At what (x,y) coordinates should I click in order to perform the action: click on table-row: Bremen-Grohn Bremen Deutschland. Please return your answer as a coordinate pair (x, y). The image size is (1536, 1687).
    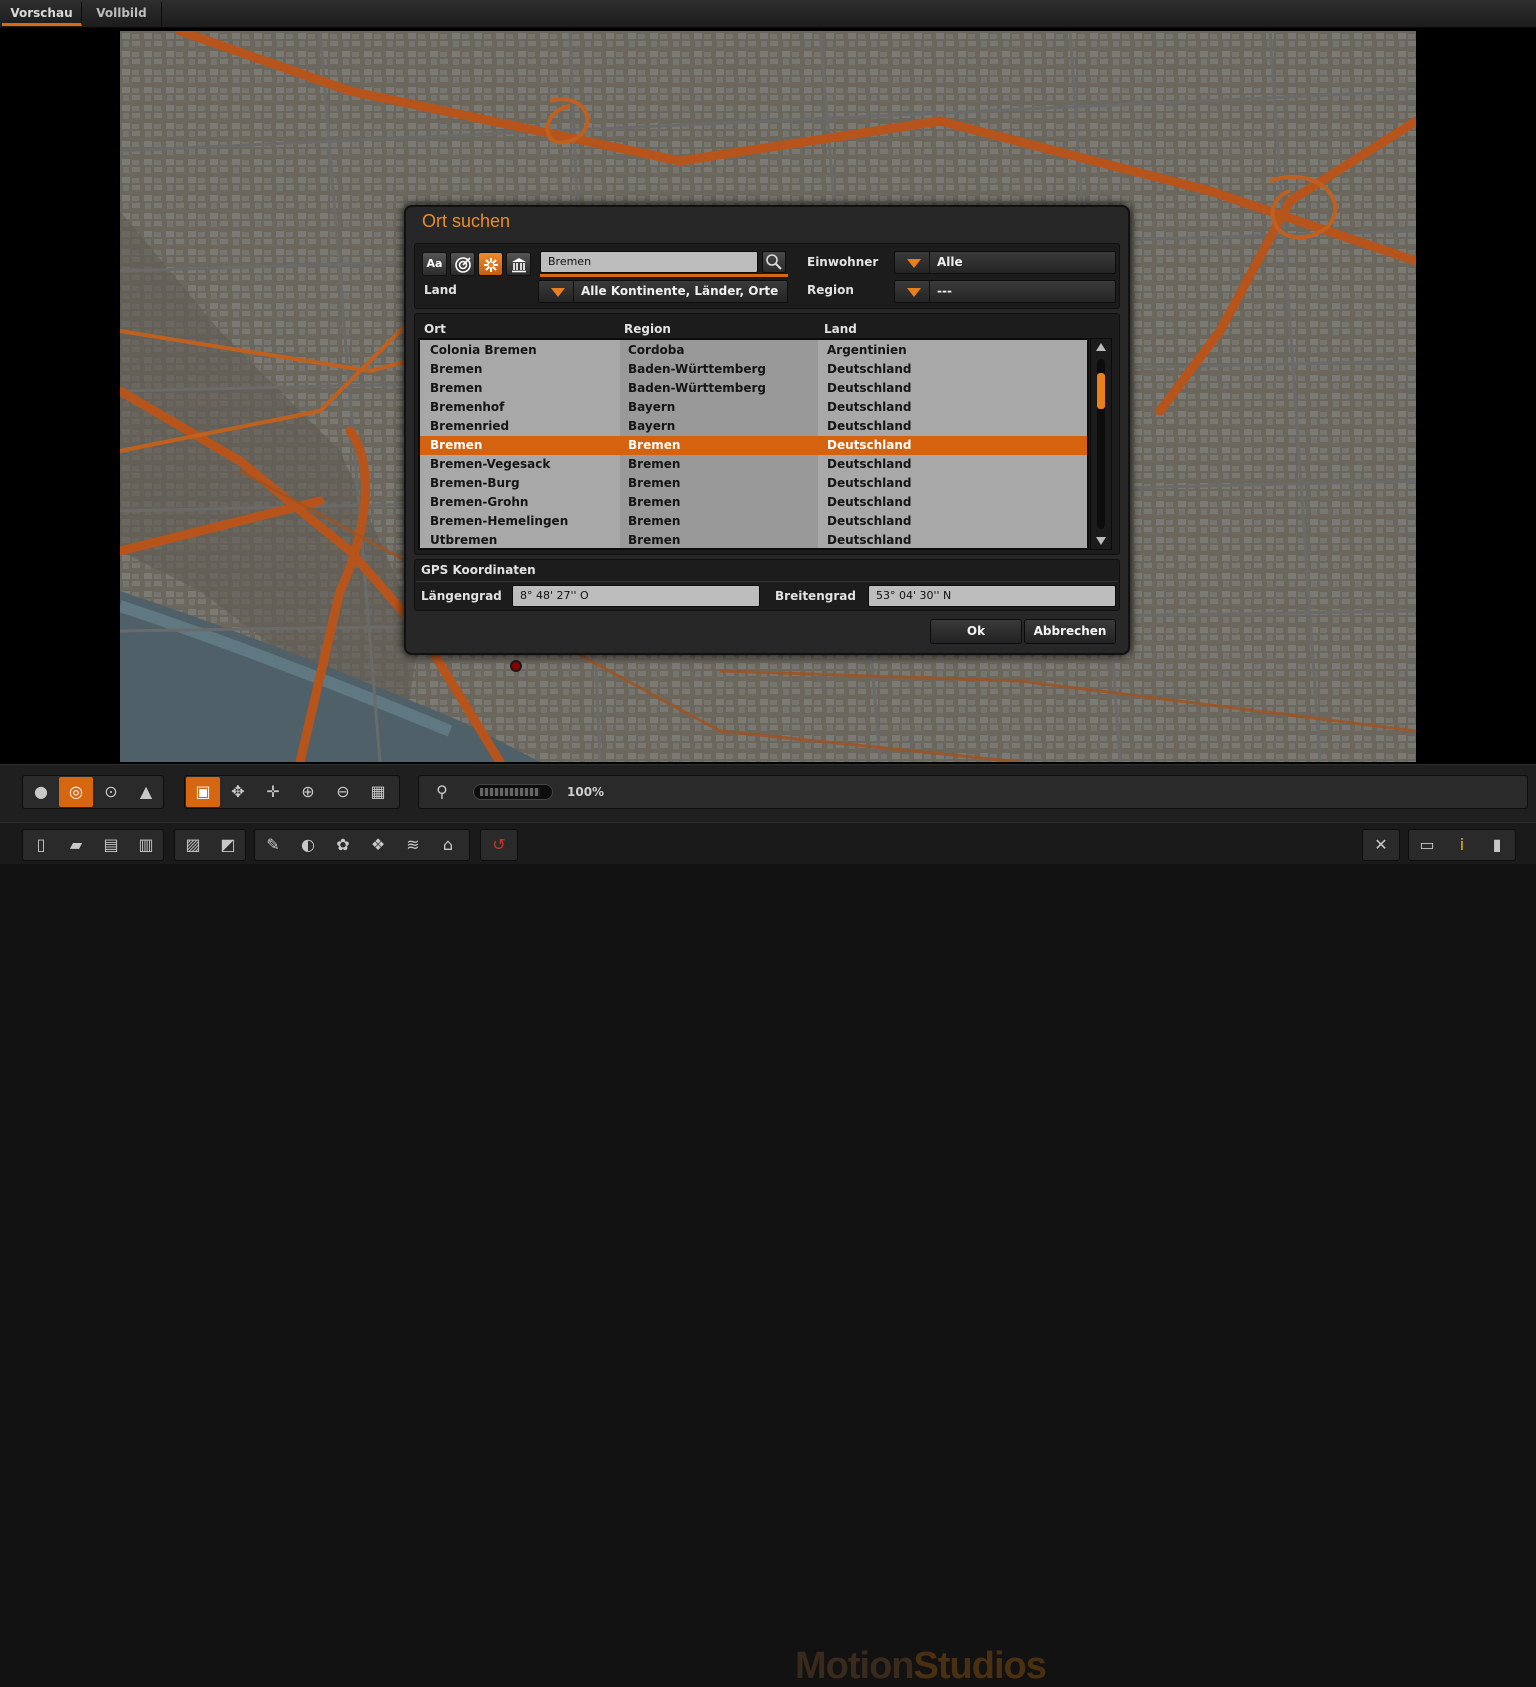
    Looking at the image, I should click on (753, 502).